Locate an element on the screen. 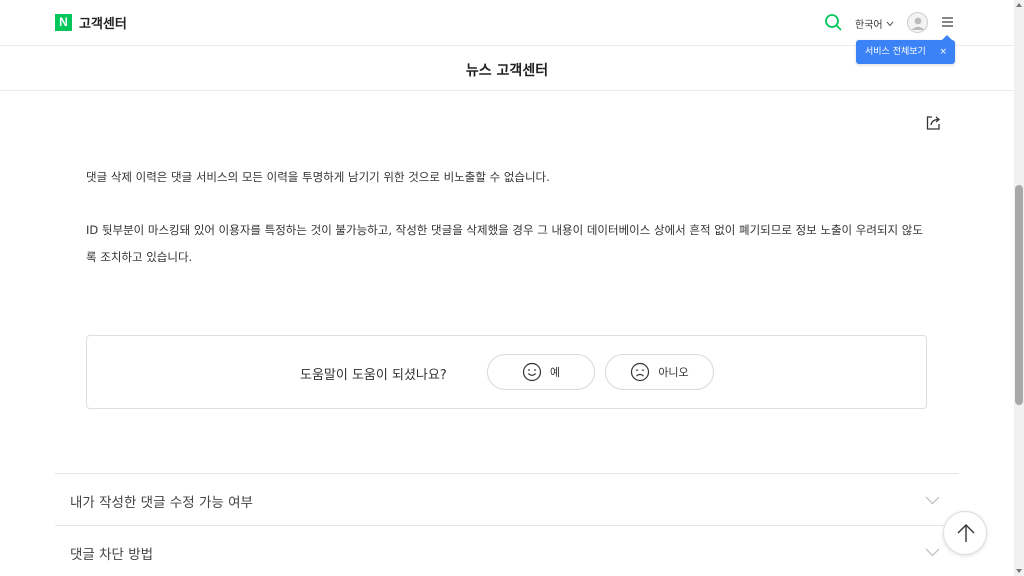  naver-logo: N is located at coordinates (63, 22).